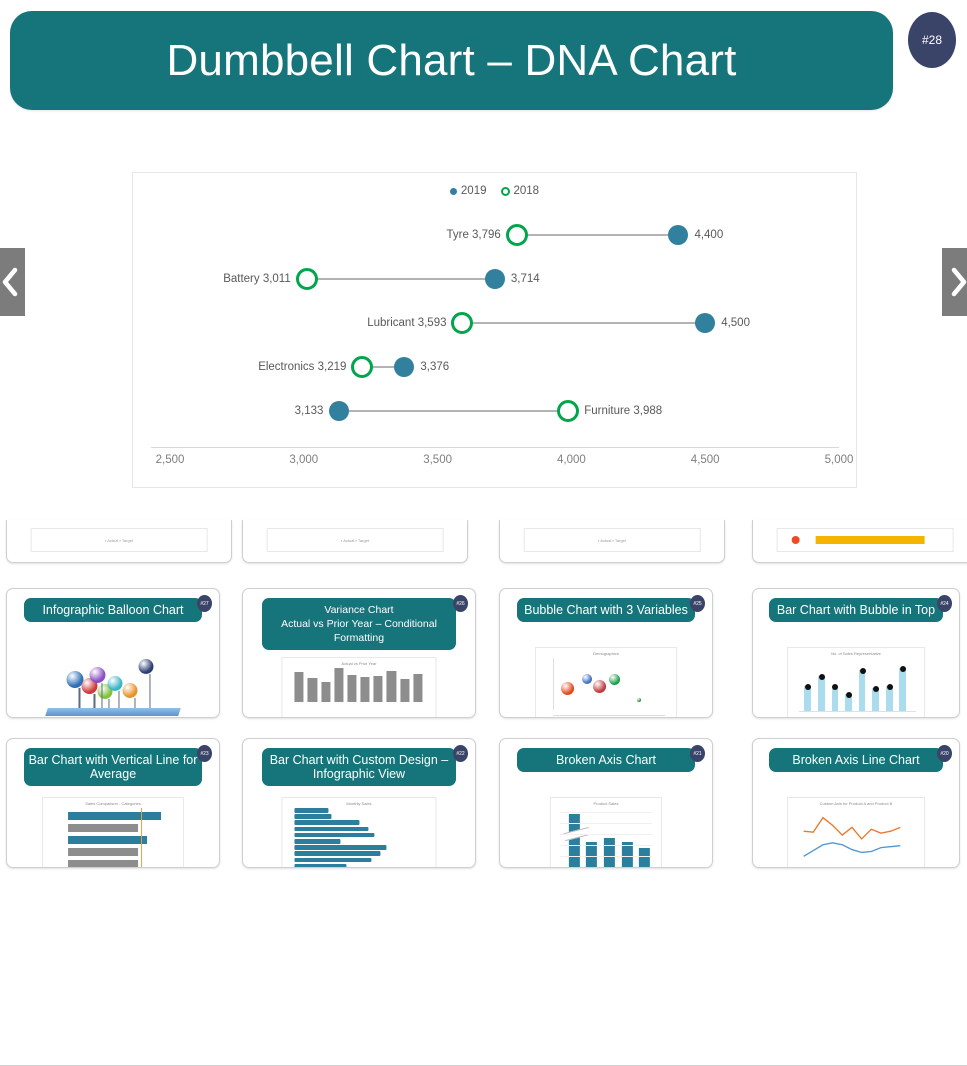 The image size is (967, 1066). Describe the element at coordinates (954, 282) in the screenshot. I see `next-slide-button` at that location.